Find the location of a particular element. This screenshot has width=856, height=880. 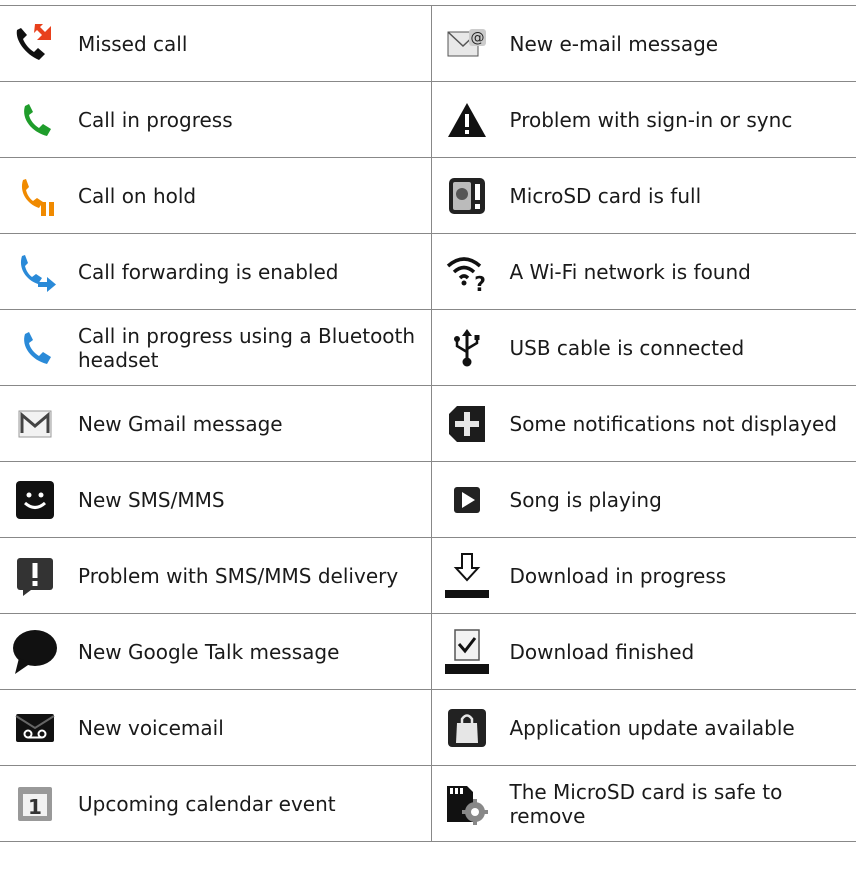

icon-label: Problem with SMS/MMS delivery is located at coordinates (238, 575).